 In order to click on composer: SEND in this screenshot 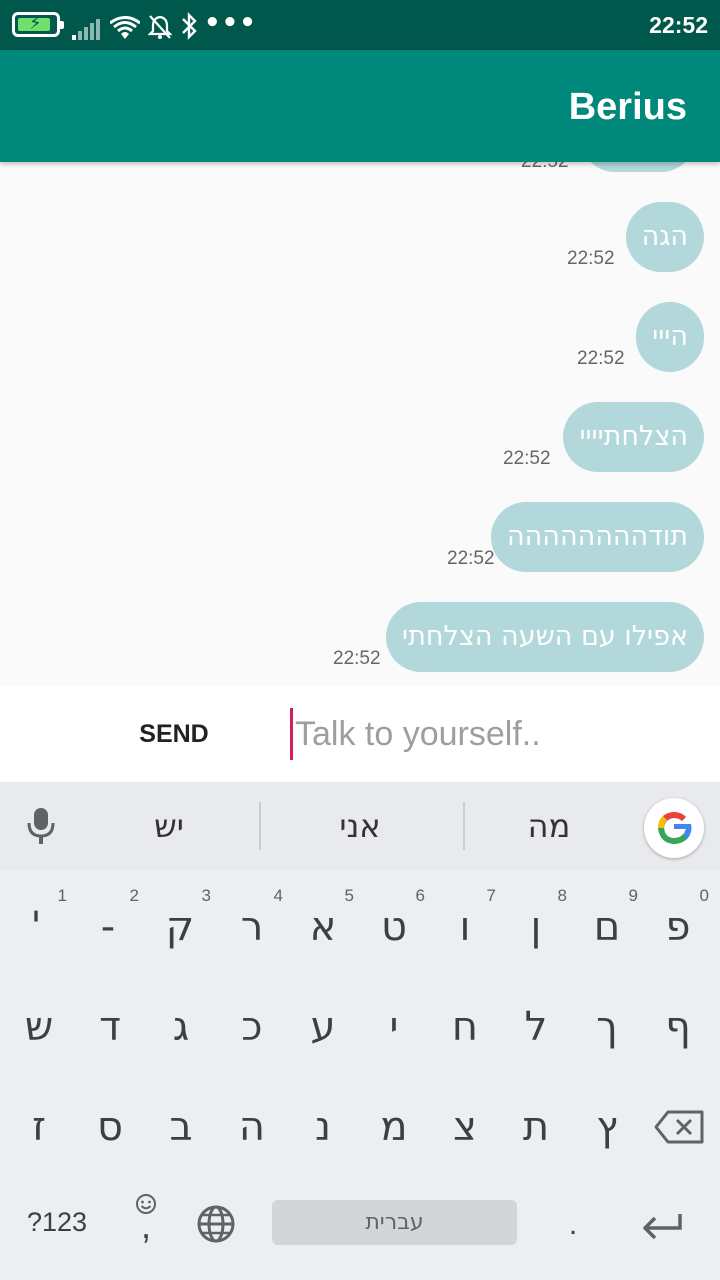, I will do `click(360, 734)`.